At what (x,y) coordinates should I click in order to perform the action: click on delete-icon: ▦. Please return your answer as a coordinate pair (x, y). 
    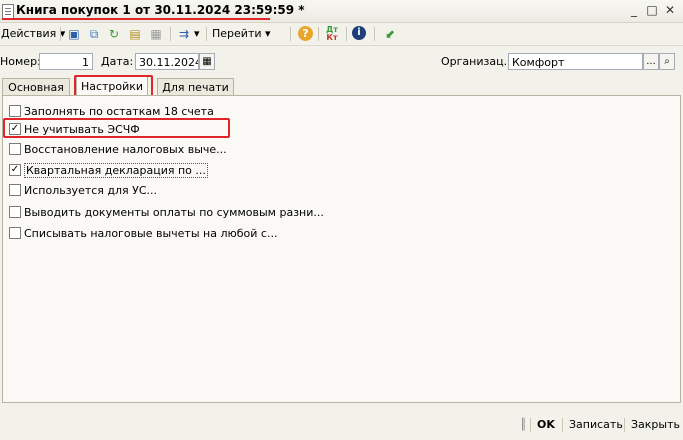
    Looking at the image, I should click on (156, 34).